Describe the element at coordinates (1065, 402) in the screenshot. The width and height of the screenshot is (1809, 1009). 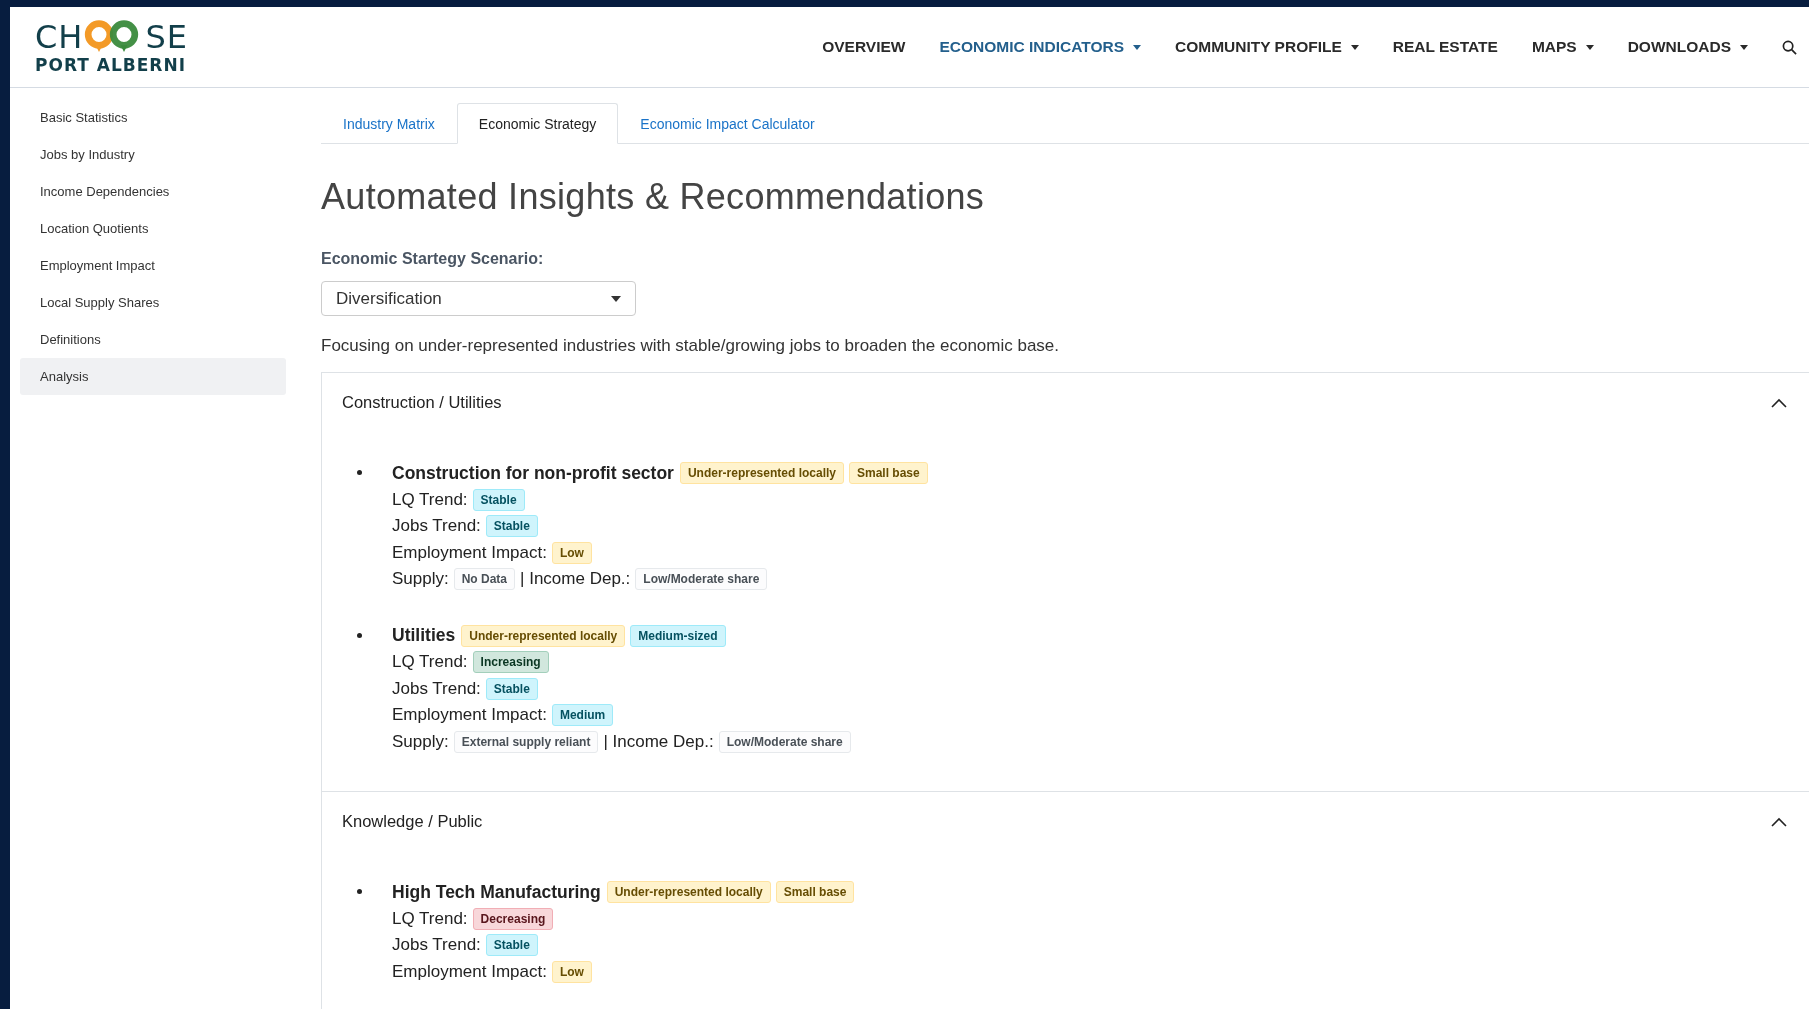
I see `accordion-header: Construction / Utilities` at that location.